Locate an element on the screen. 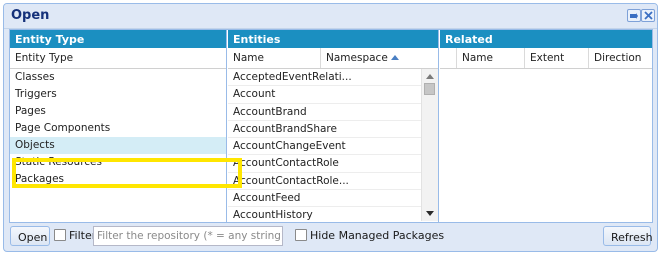  hide-managed-packages-label: Hide Managed Packages is located at coordinates (377, 235).